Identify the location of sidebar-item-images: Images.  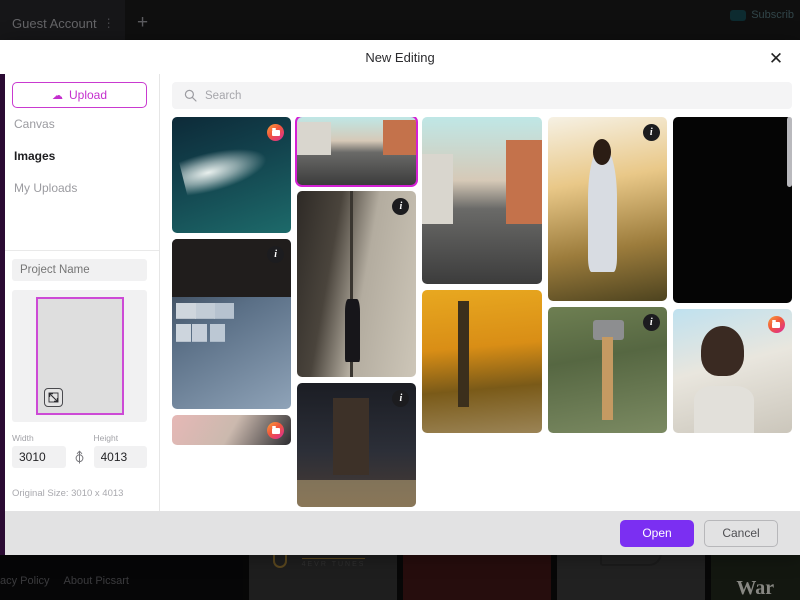
(79, 156).